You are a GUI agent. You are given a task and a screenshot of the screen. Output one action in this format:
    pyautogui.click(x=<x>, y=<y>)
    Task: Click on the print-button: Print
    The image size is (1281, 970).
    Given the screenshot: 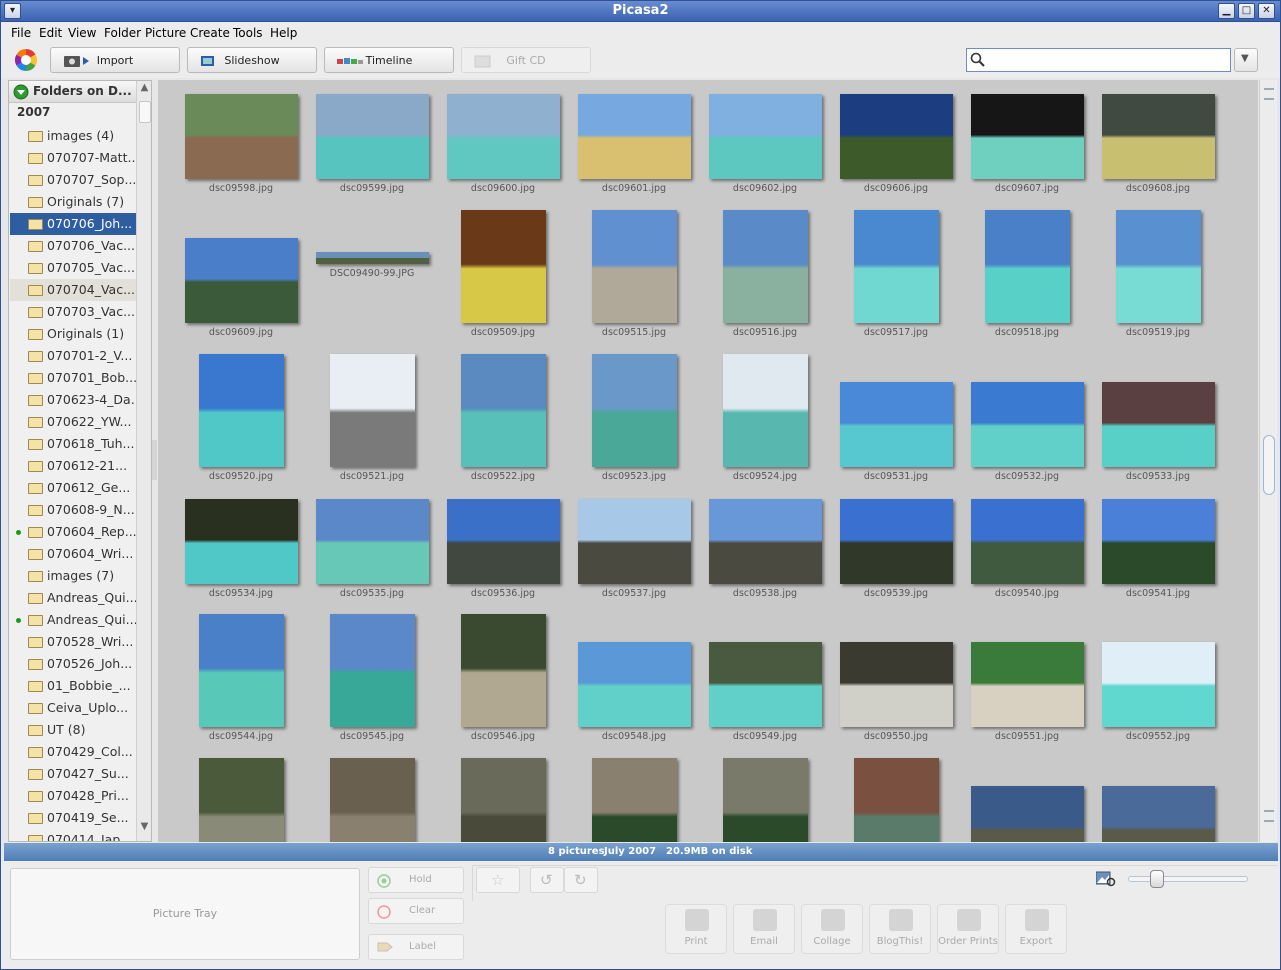 What is the action you would take?
    pyautogui.click(x=696, y=929)
    